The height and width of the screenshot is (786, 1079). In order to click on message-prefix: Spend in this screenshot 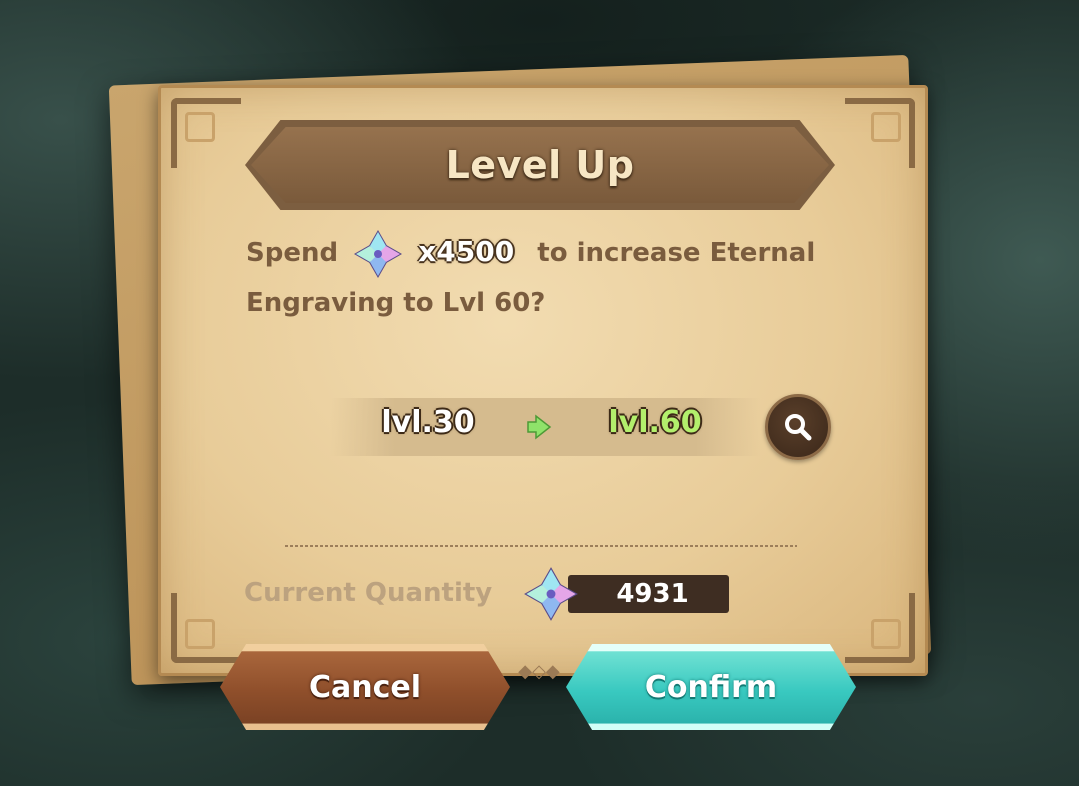, I will do `click(292, 253)`.